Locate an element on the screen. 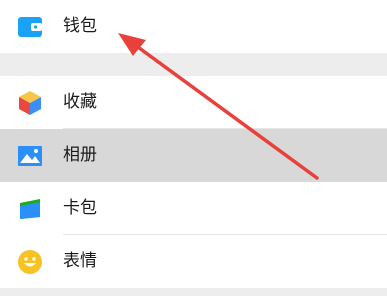 The width and height of the screenshot is (387, 296). menu-item-label: 表情 is located at coordinates (80, 261).